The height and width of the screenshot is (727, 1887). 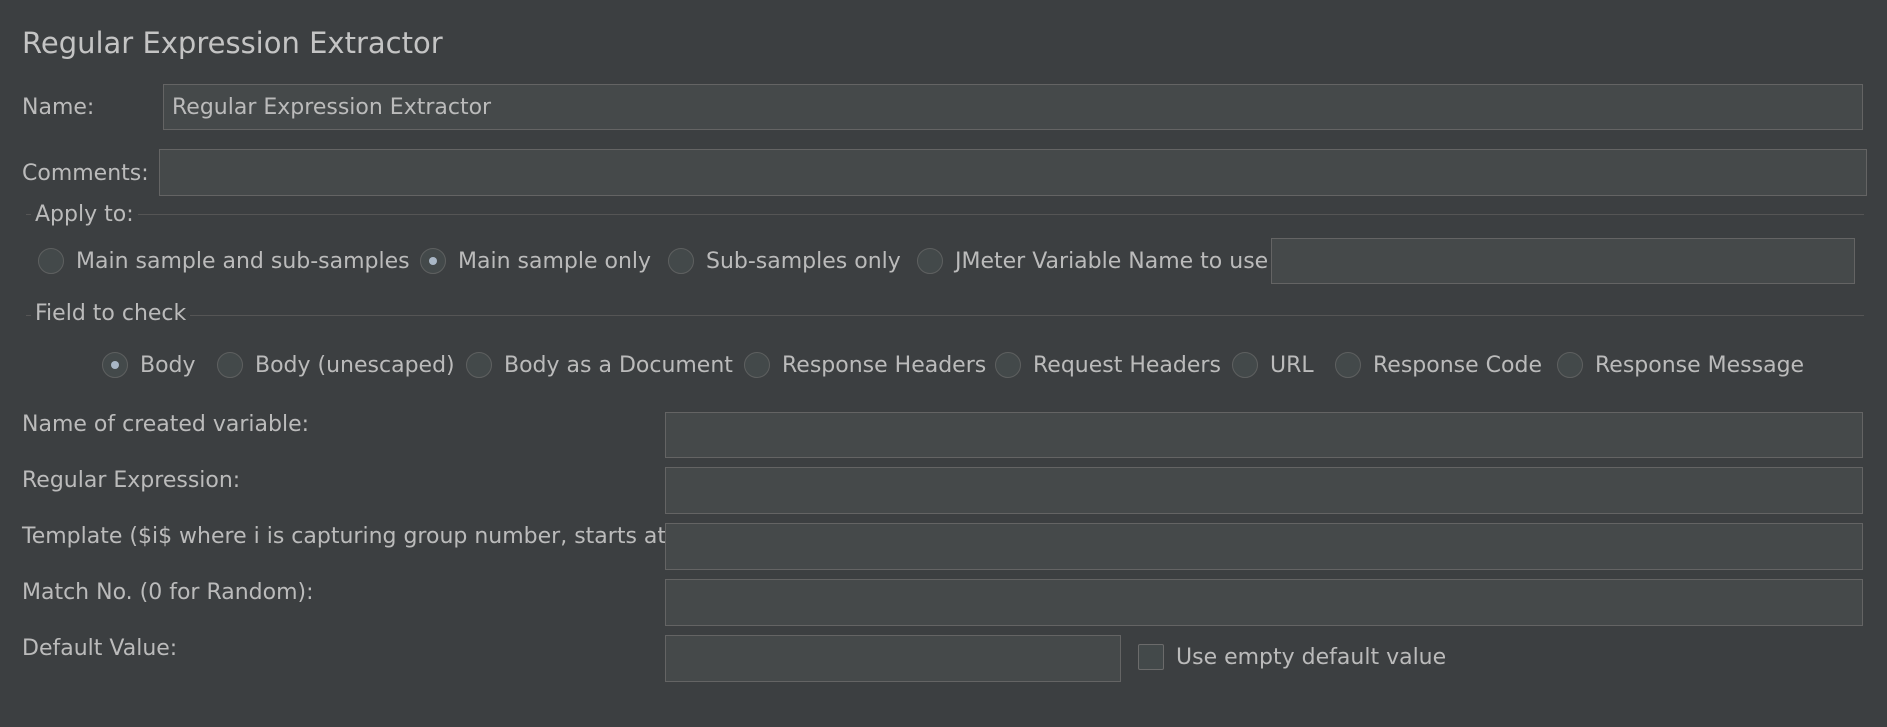 What do you see at coordinates (166, 424) in the screenshot?
I see `created-variable-label: Name of created variable:` at bounding box center [166, 424].